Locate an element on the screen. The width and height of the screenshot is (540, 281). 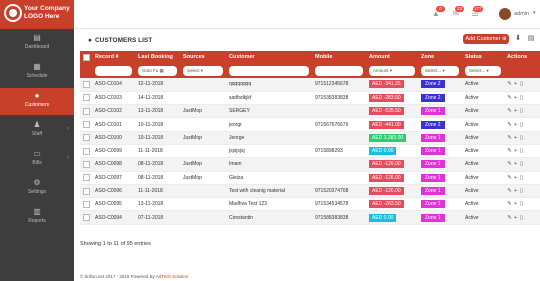
header-status: Status is located at coordinates (483, 57).